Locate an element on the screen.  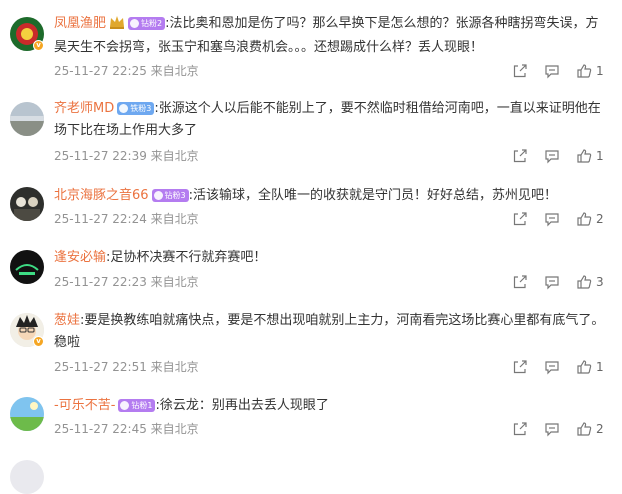
crown-icon is located at coordinates (117, 26).